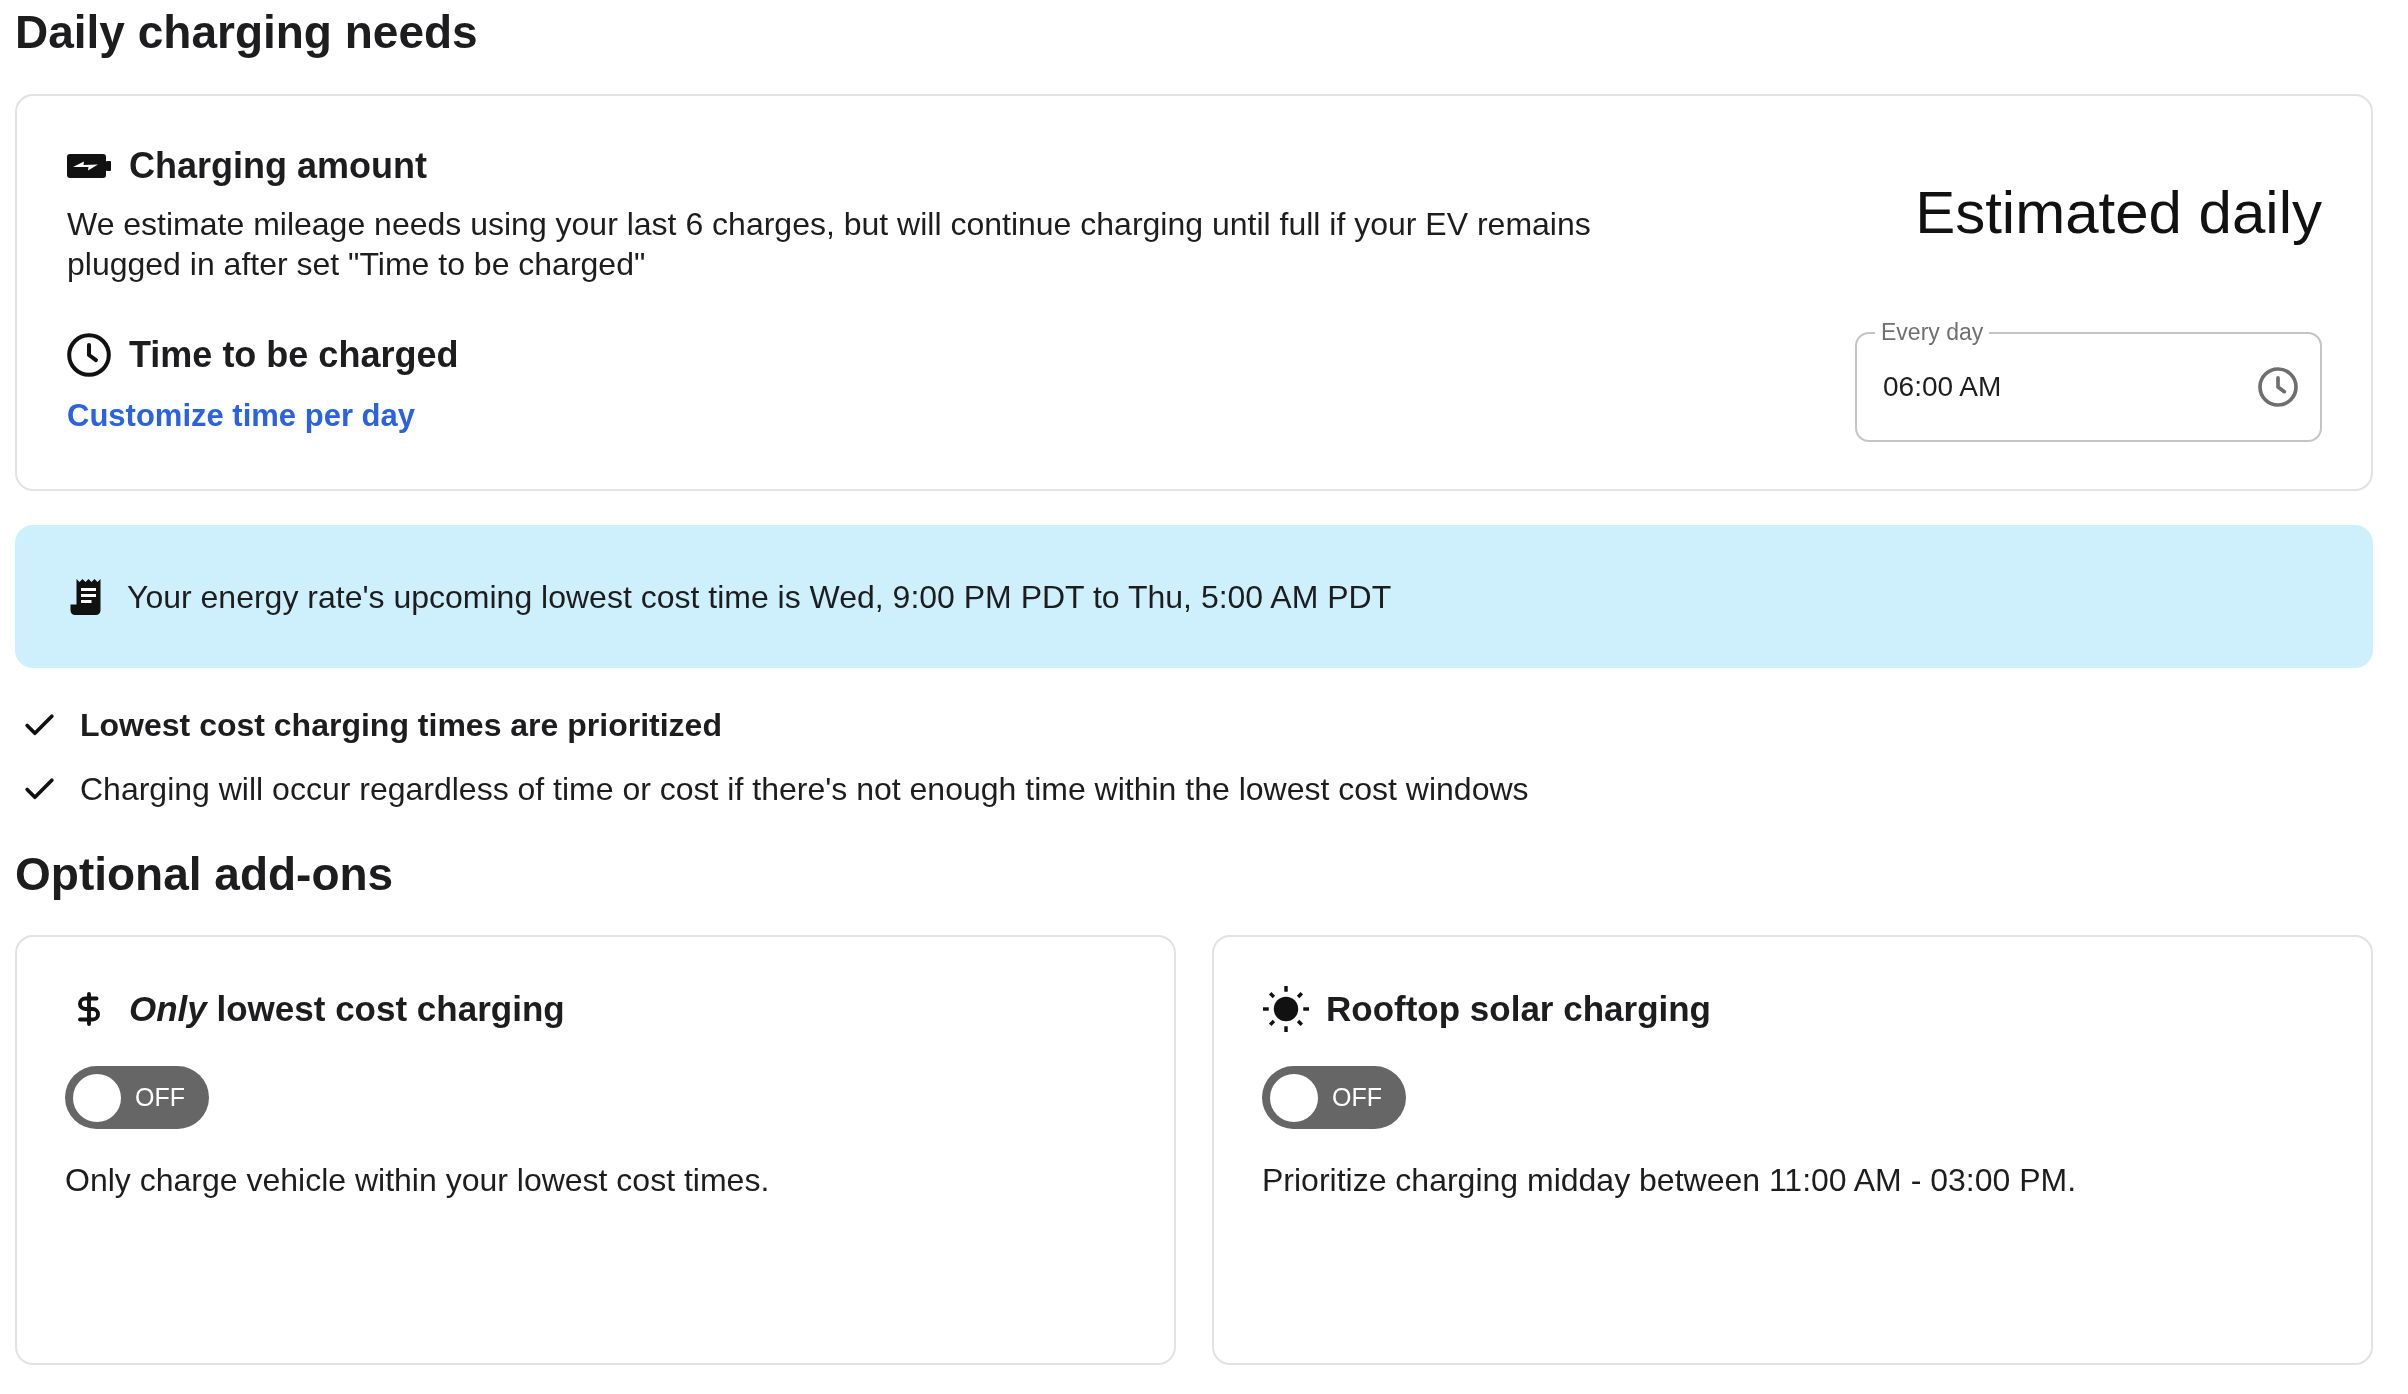  Describe the element at coordinates (1942, 387) in the screenshot. I see `time-value: 06:00 AM` at that location.